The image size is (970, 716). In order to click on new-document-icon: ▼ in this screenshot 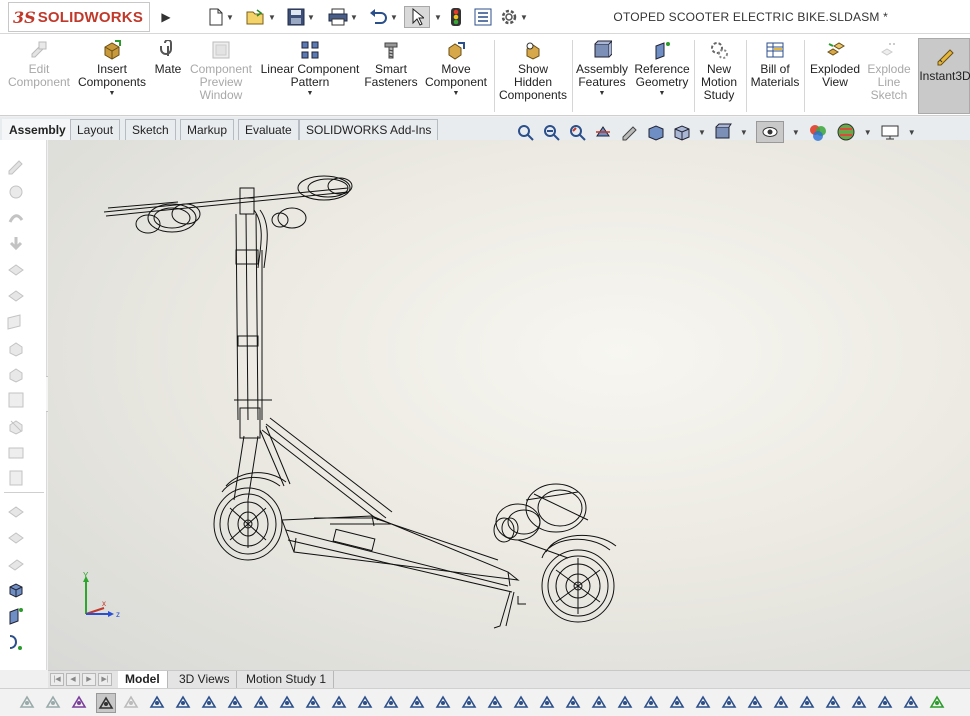, I will do `click(221, 17)`.